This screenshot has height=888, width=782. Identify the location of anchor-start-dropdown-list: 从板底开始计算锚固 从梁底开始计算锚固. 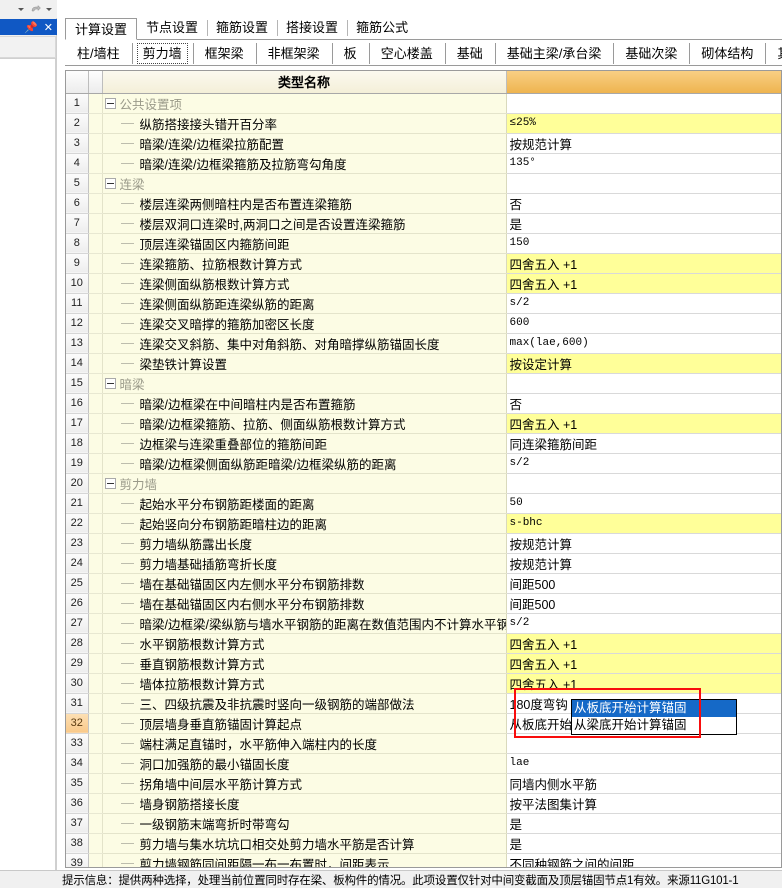
(654, 717).